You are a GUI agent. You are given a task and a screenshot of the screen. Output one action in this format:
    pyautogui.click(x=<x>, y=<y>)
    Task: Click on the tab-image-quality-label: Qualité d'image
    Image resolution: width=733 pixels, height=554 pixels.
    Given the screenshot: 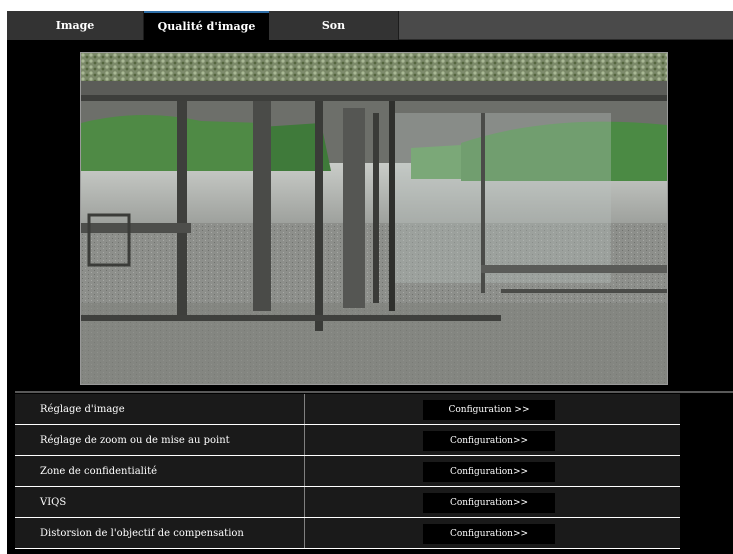 What is the action you would take?
    pyautogui.click(x=206, y=26)
    